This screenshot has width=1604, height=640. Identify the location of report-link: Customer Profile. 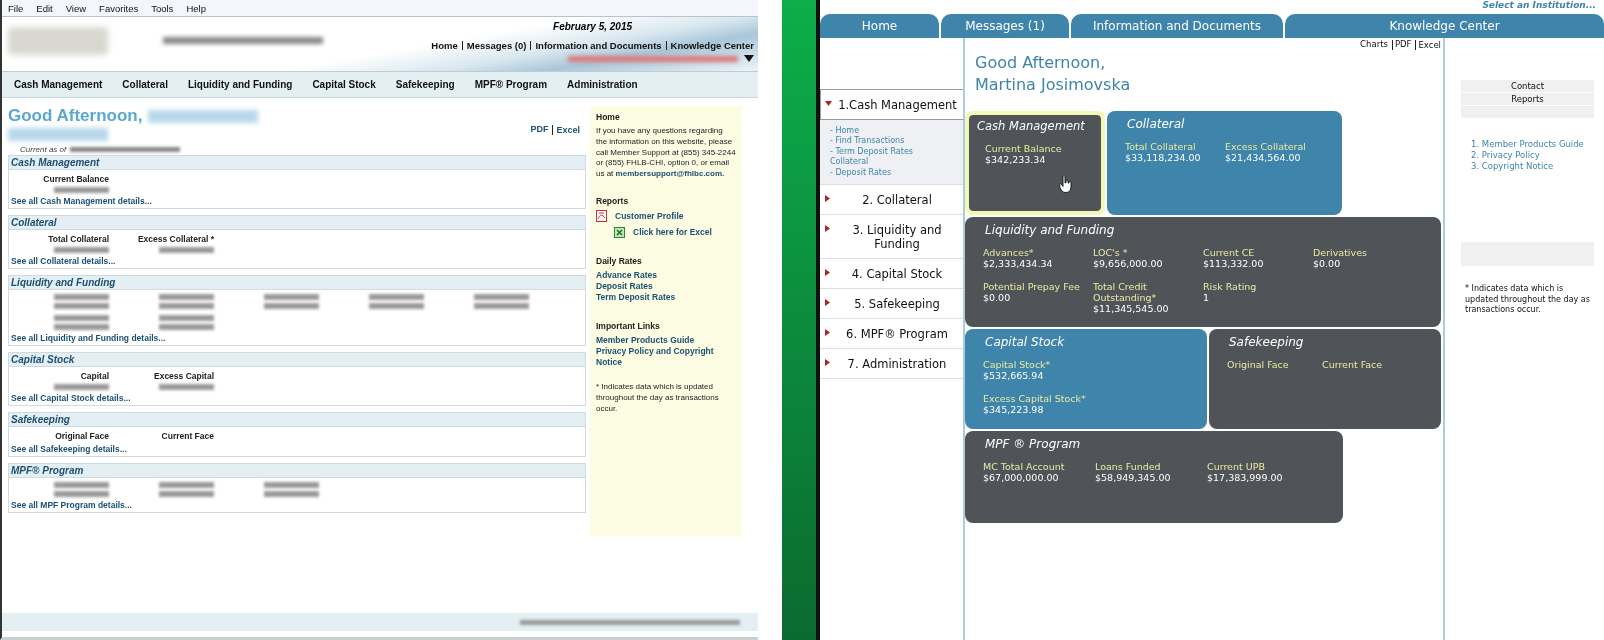
(649, 216).